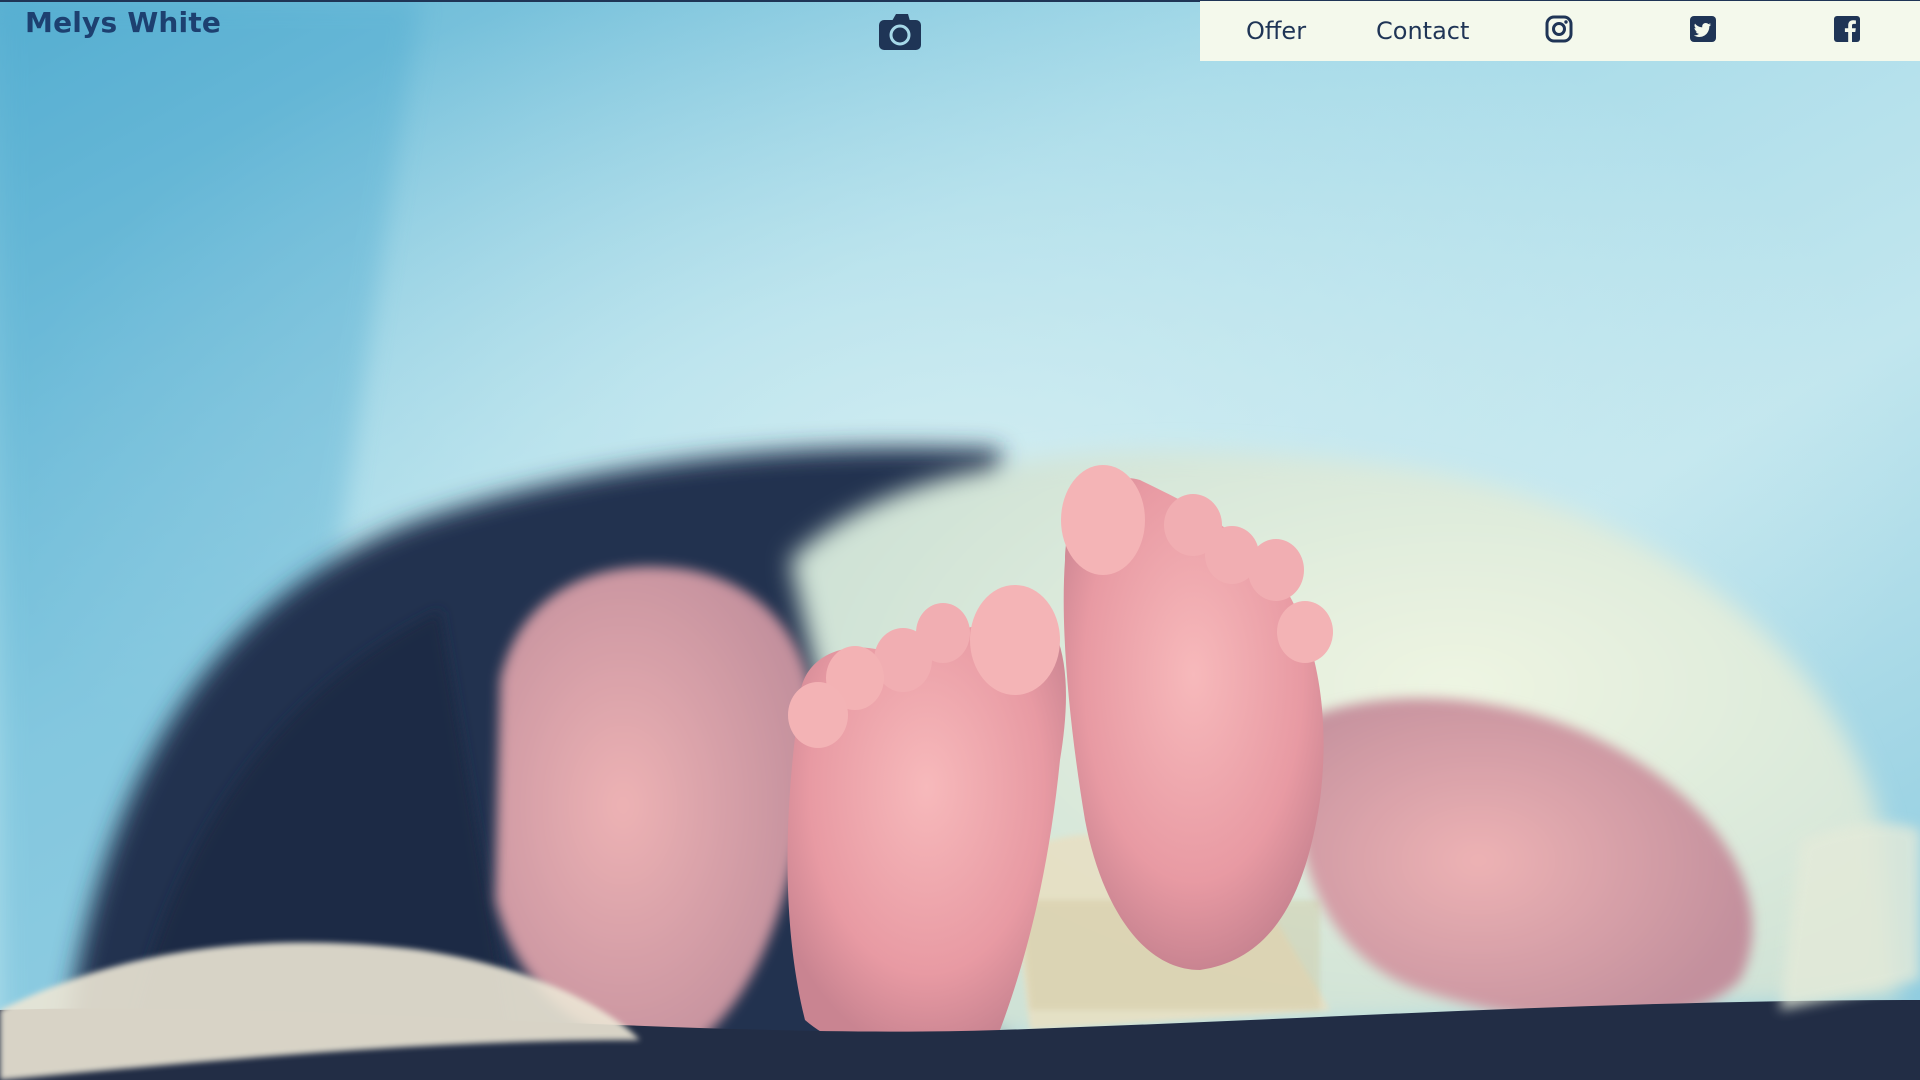  I want to click on nav-link-offer: Offer, so click(1276, 31).